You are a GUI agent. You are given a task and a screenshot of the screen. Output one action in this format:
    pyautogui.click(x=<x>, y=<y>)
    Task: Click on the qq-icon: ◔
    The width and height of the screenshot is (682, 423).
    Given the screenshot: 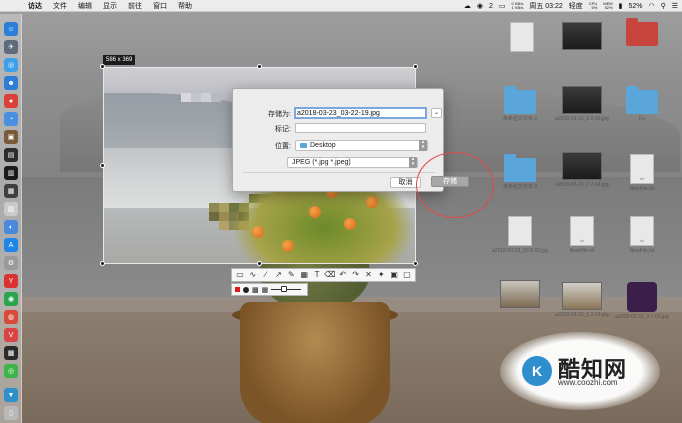 What is the action you would take?
    pyautogui.click(x=11, y=119)
    